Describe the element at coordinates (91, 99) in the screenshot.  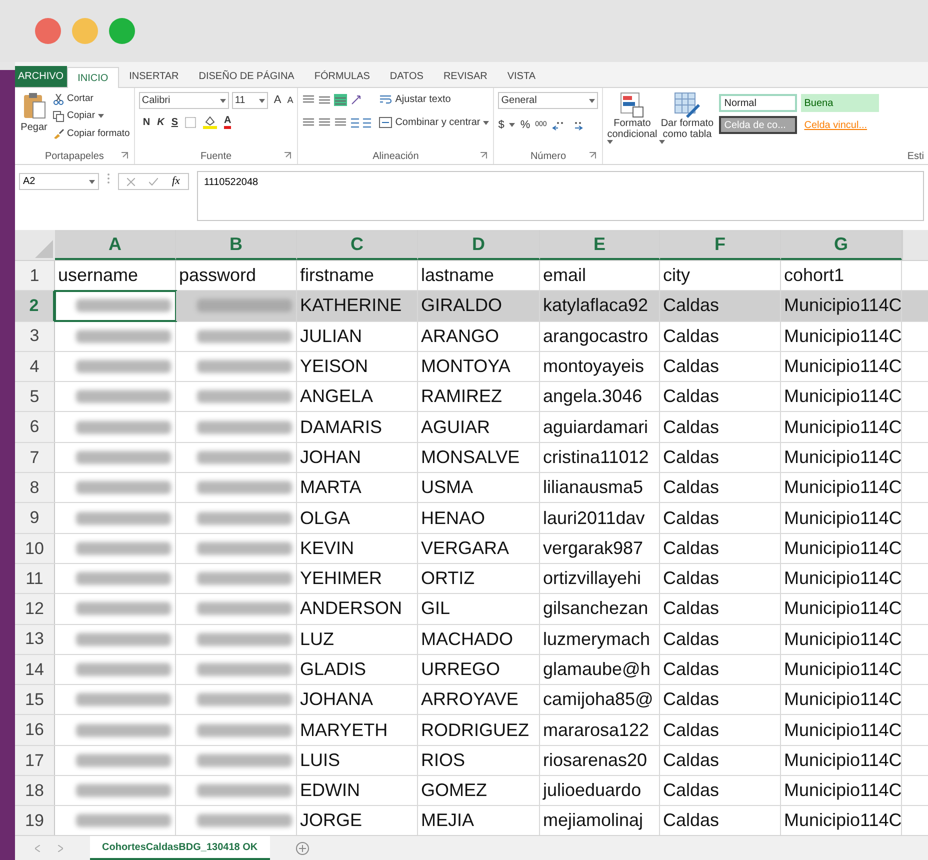
I see `cut-button: Cortar` at that location.